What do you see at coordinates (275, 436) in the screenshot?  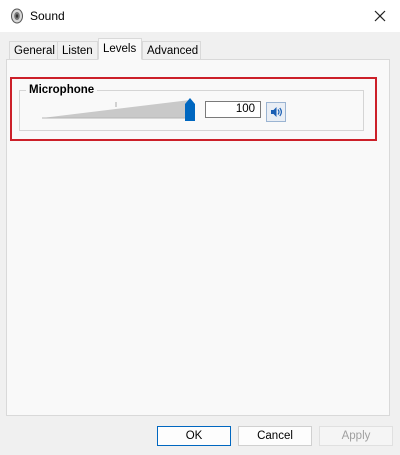 I see `cancel-button: Cancel` at bounding box center [275, 436].